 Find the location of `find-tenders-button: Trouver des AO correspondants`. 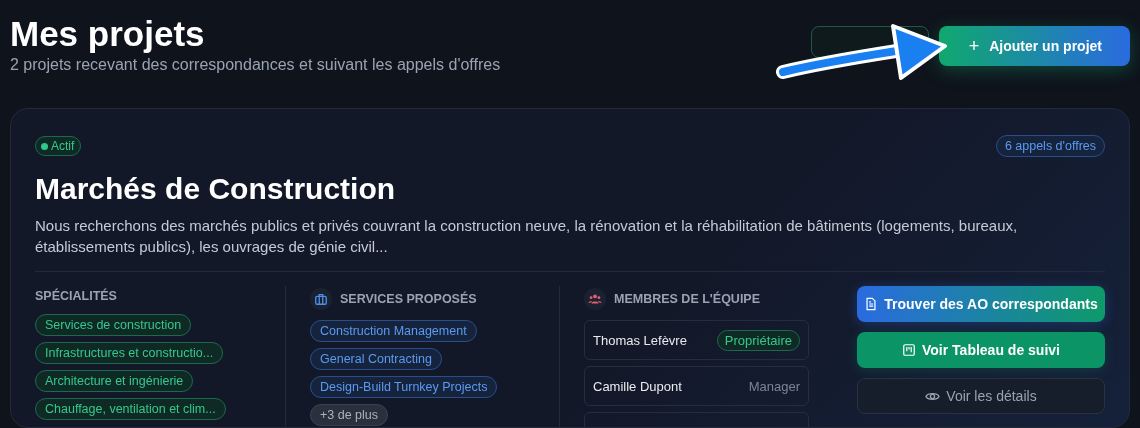

find-tenders-button: Trouver des AO correspondants is located at coordinates (981, 304).